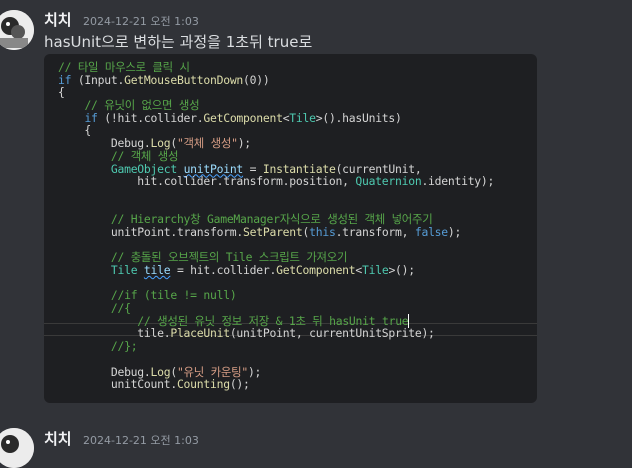 The height and width of the screenshot is (468, 632). Describe the element at coordinates (203, 384) in the screenshot. I see `code-token: Counting` at that location.